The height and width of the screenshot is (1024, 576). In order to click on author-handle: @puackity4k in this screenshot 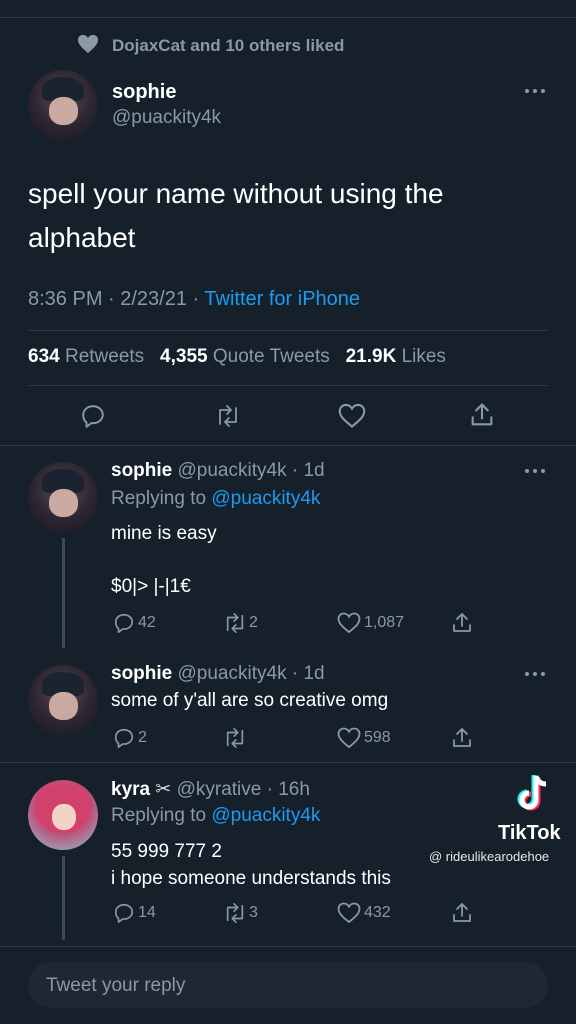, I will do `click(166, 118)`.